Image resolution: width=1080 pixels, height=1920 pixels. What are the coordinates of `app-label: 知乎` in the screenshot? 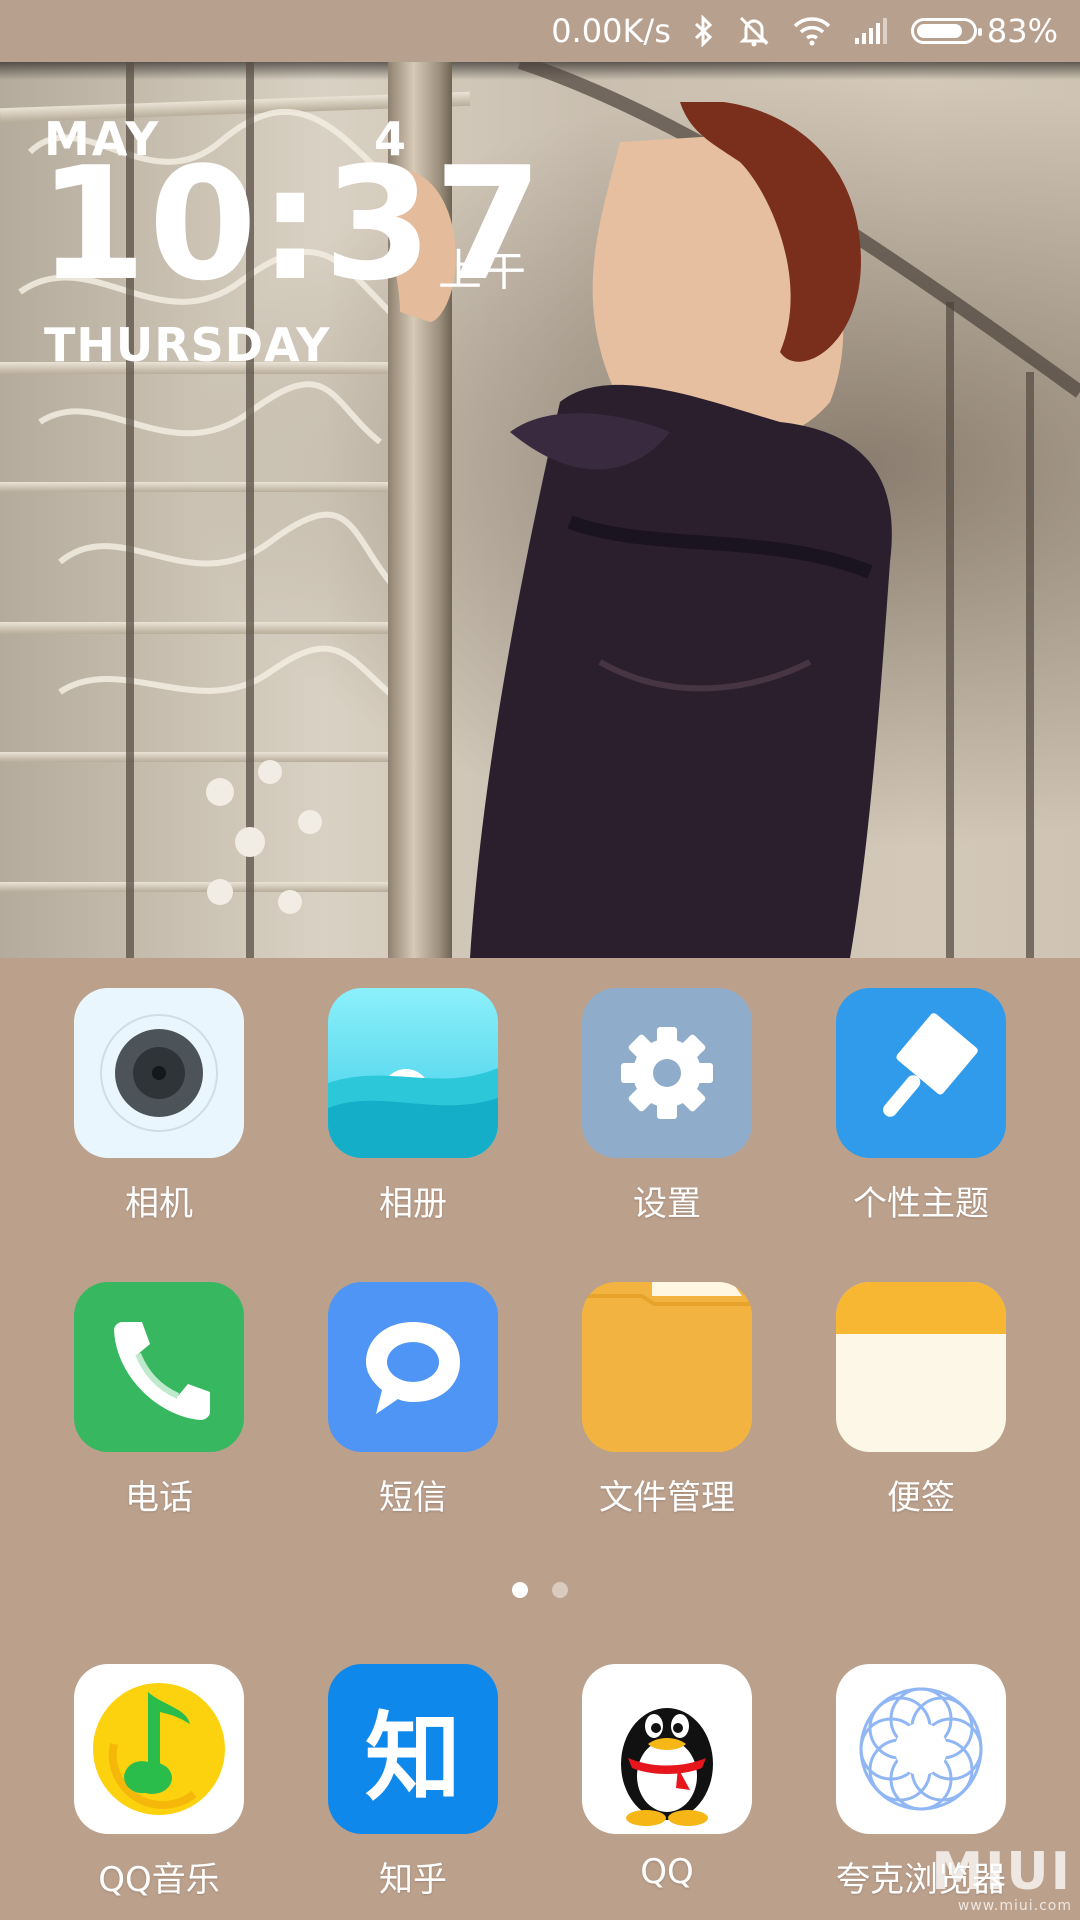 It's located at (413, 1880).